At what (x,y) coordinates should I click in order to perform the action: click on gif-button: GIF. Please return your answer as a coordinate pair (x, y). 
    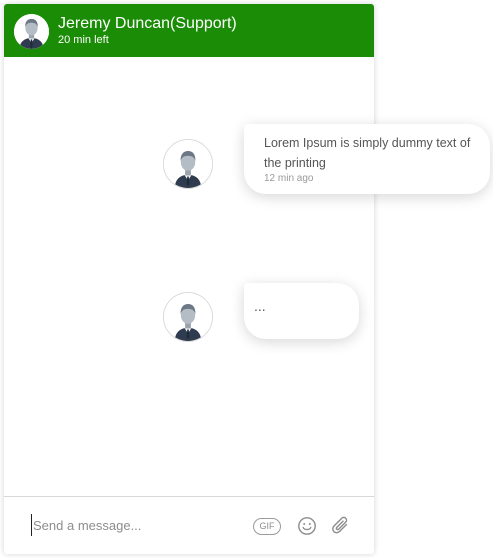
    Looking at the image, I should click on (267, 526).